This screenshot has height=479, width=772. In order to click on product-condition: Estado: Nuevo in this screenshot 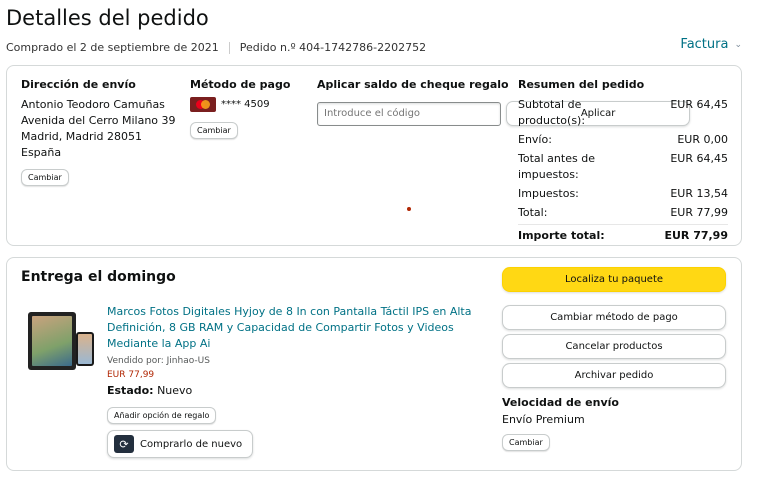, I will do `click(297, 390)`.